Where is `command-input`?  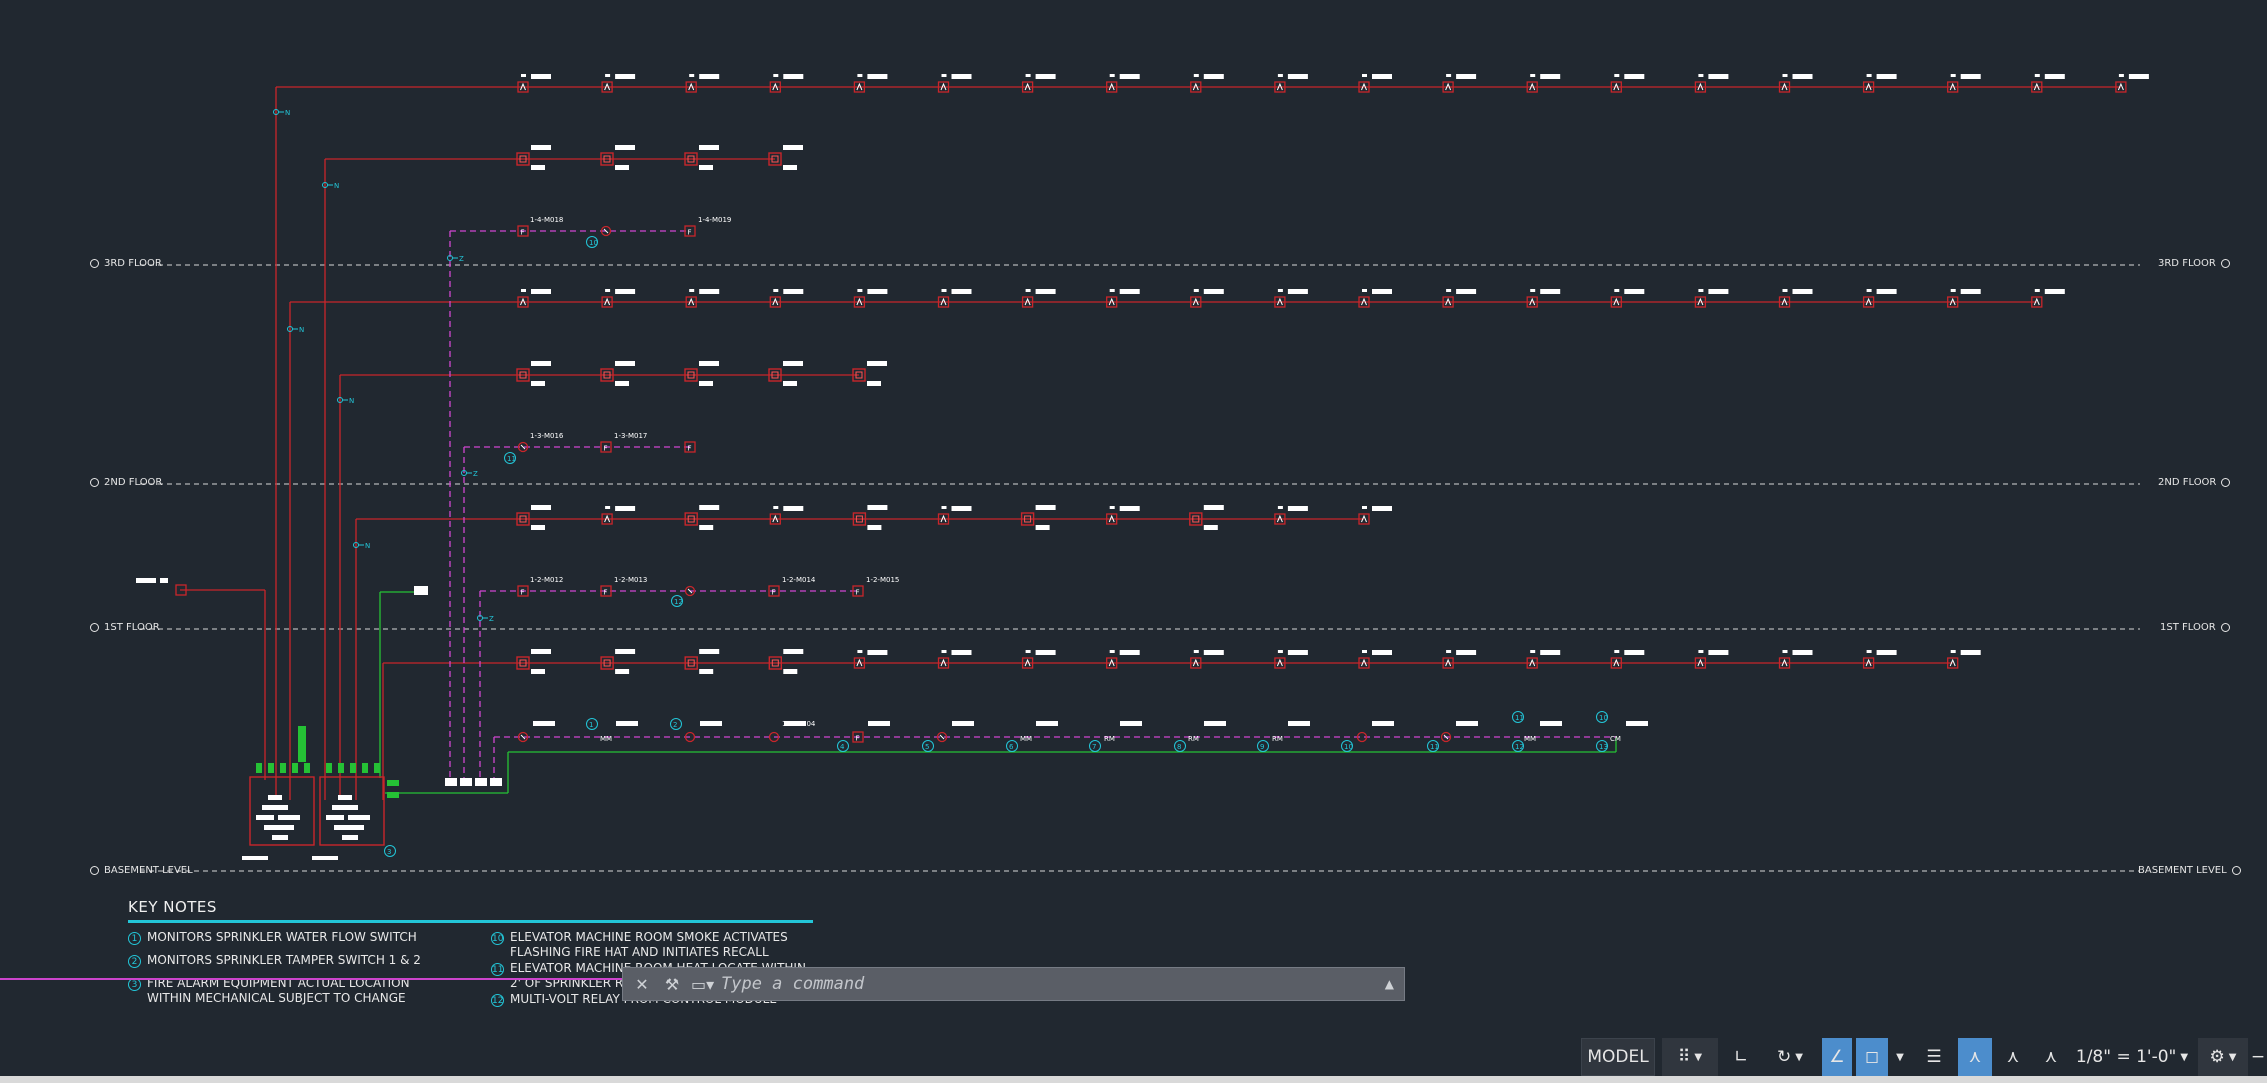
command-input is located at coordinates (1049, 984).